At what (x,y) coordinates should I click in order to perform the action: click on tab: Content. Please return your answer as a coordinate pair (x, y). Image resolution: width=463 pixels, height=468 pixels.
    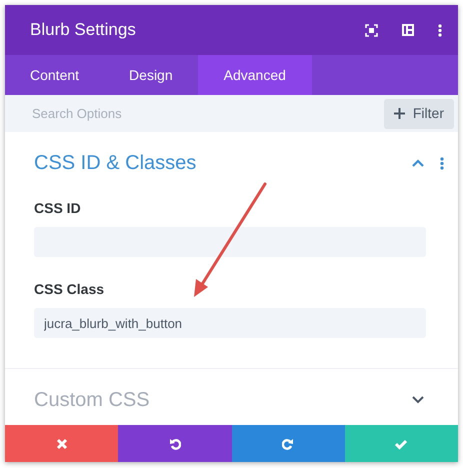
    Looking at the image, I should click on (54, 75).